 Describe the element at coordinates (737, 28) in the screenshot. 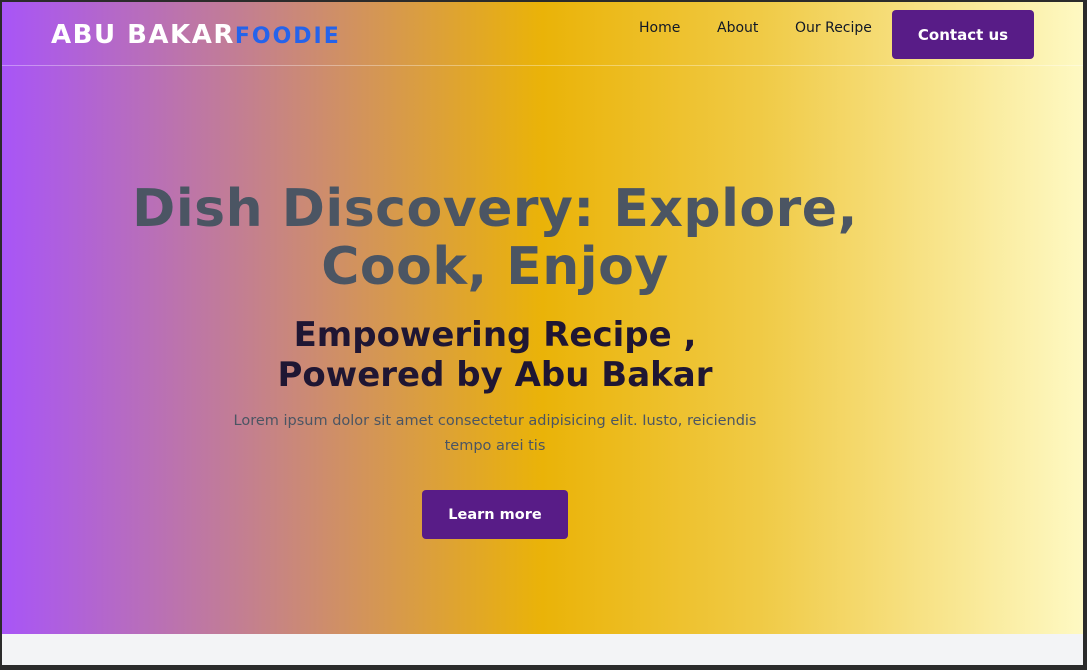

I see `nav-link-about: About` at that location.